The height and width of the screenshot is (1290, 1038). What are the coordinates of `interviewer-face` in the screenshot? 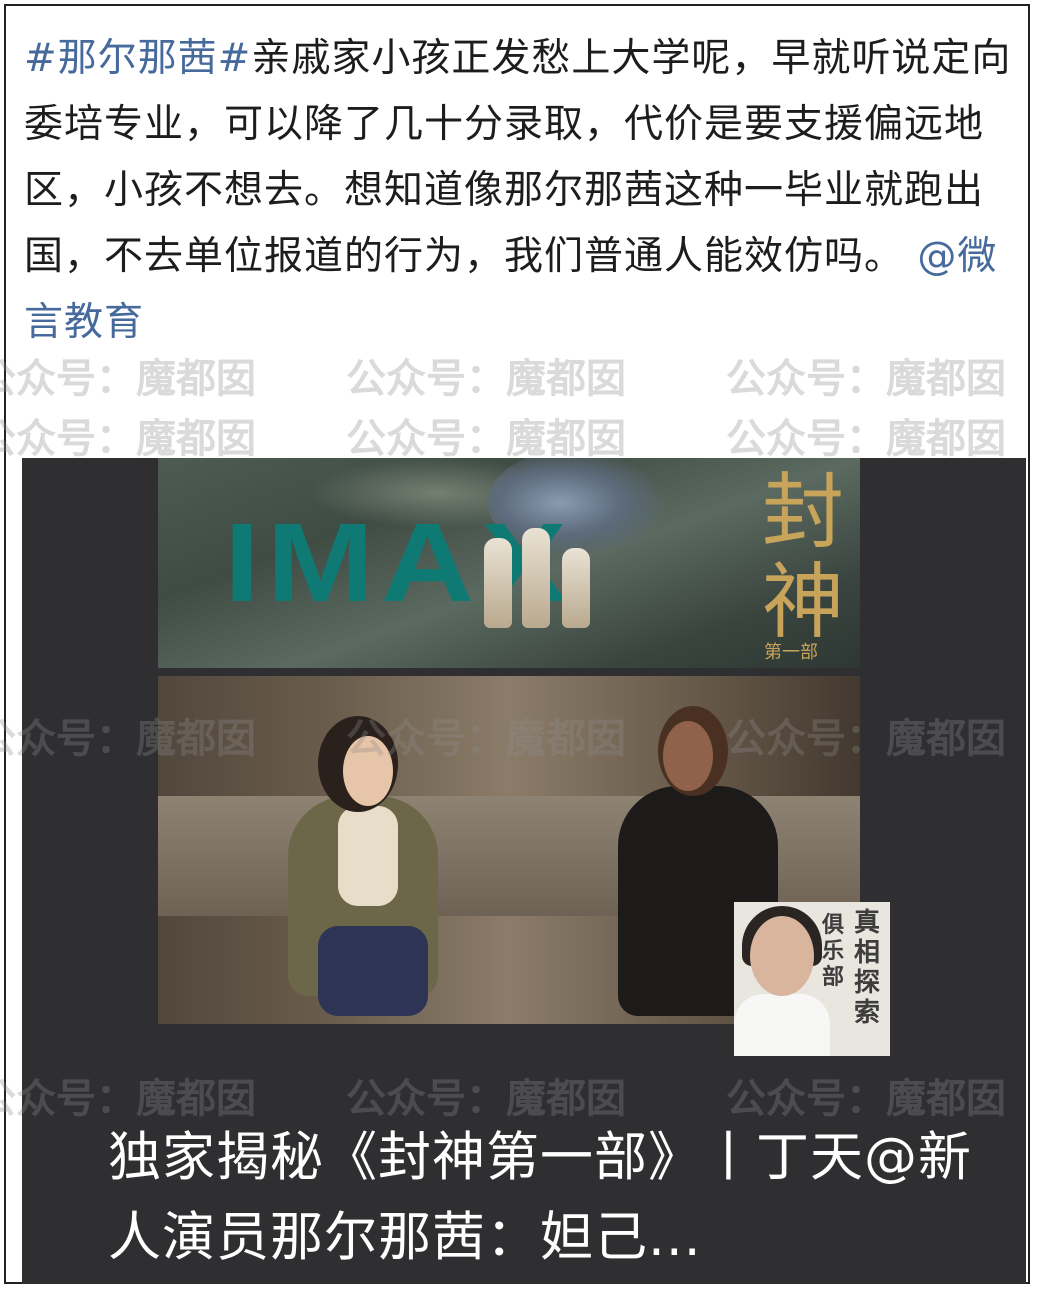 It's located at (368, 771).